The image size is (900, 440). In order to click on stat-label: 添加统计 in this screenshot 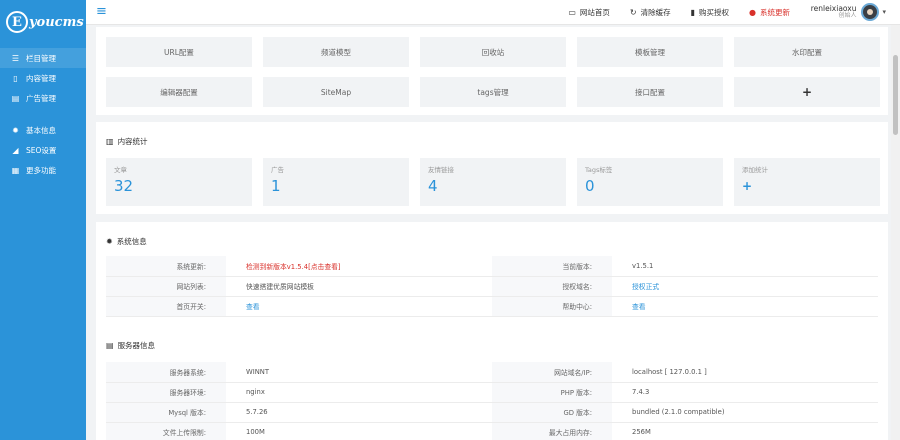, I will do `click(755, 170)`.